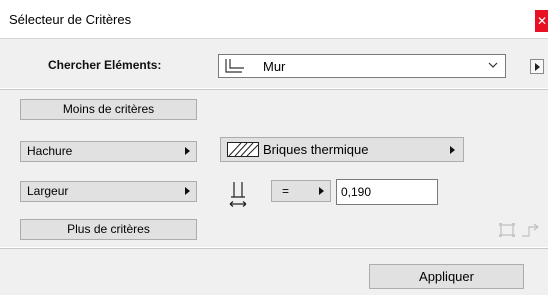  Describe the element at coordinates (519, 230) in the screenshot. I see `selection-icons` at that location.